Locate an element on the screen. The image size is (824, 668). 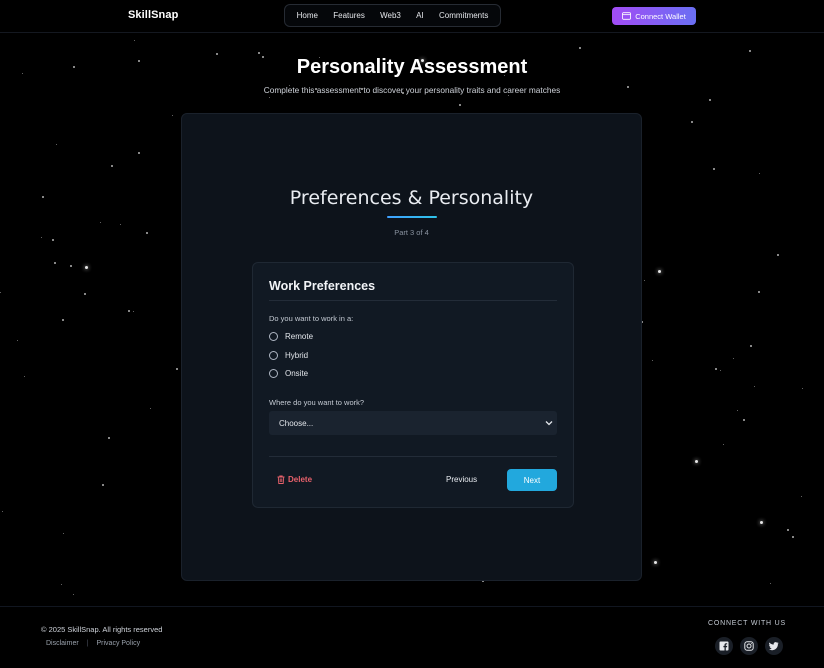
nav-web3: Web3 is located at coordinates (390, 15).